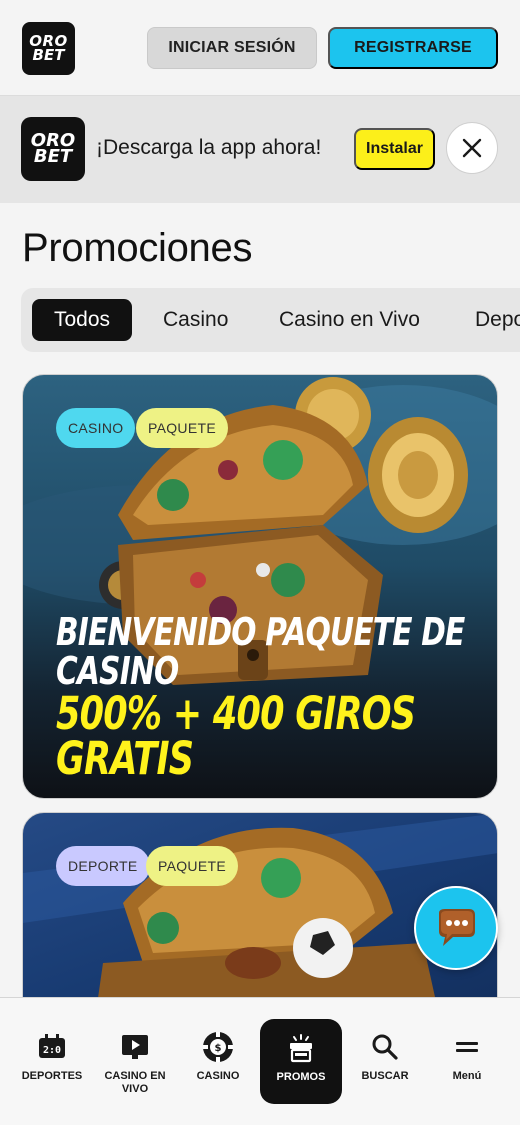 This screenshot has height=1125, width=520. I want to click on register-button: REGISTRARSE, so click(413, 48).